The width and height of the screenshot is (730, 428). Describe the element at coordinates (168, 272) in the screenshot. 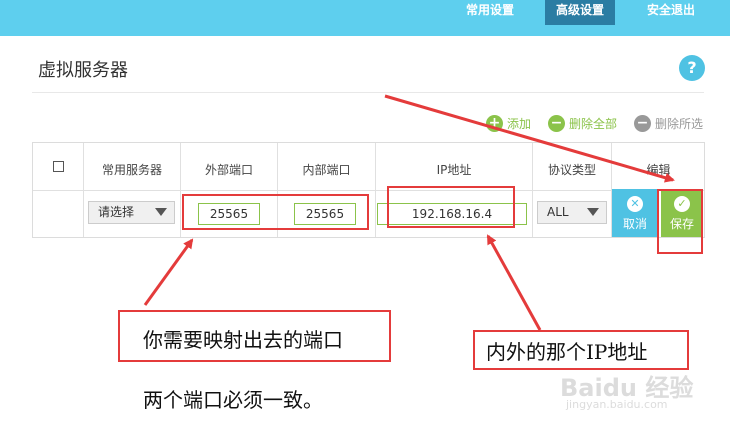

I see `arrow-to-ports` at that location.